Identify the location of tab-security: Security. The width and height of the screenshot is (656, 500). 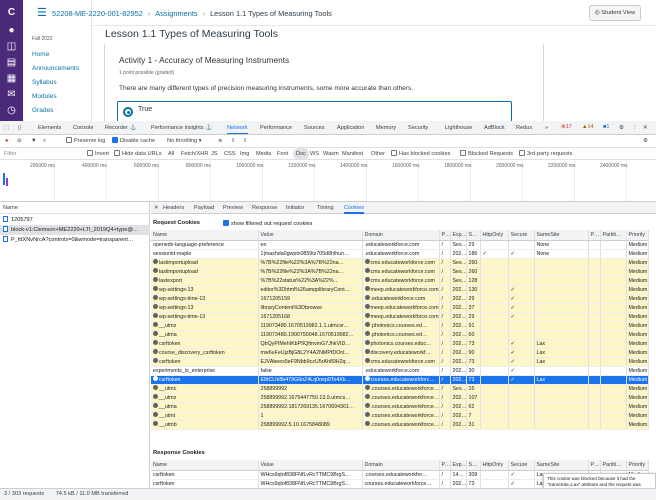
(418, 127).